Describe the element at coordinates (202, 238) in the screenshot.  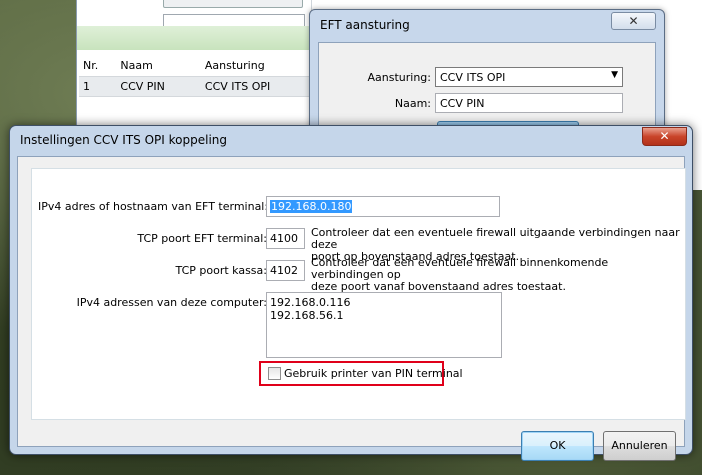
I see `tcp-eft-label: TCP poort EFT terminal:` at that location.